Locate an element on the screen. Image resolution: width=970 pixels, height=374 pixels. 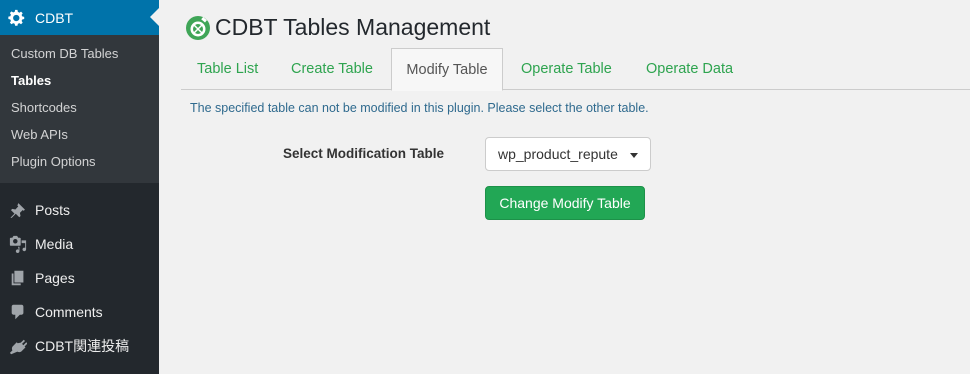
comments-icon is located at coordinates (18, 312).